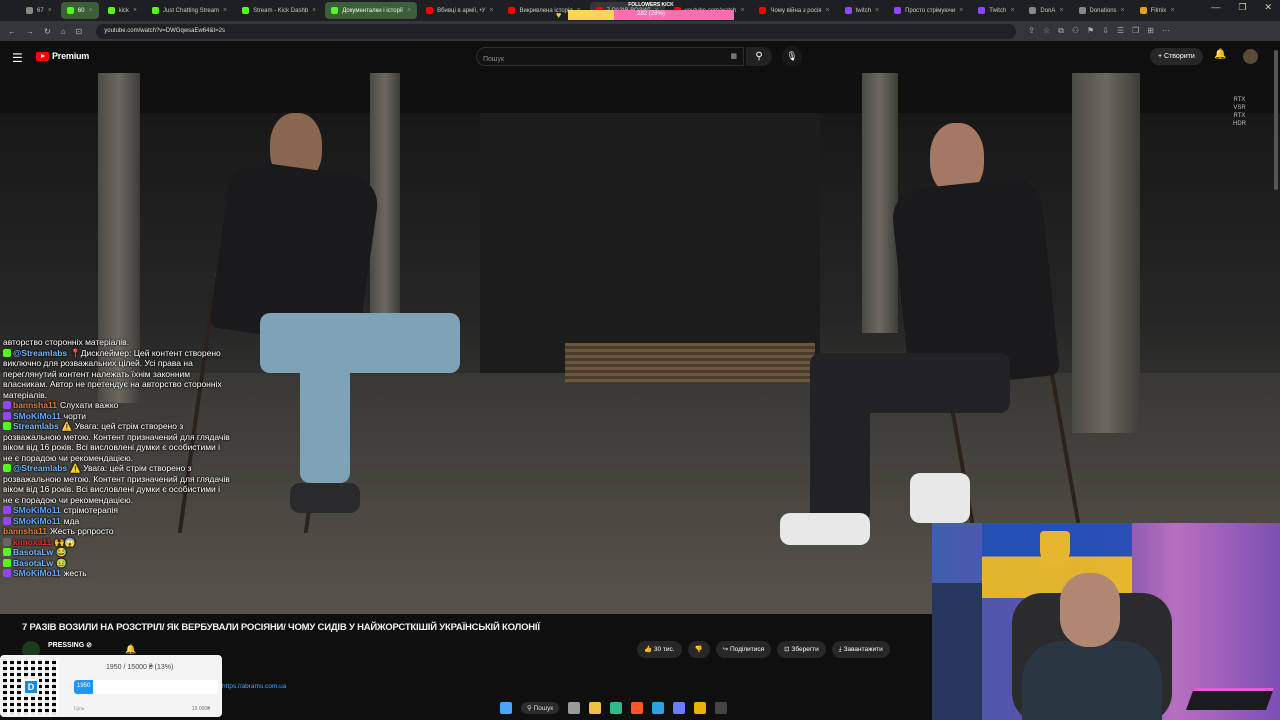 Image resolution: width=1280 pixels, height=720 pixels. I want to click on extension-icon: ⋯, so click(1166, 31).